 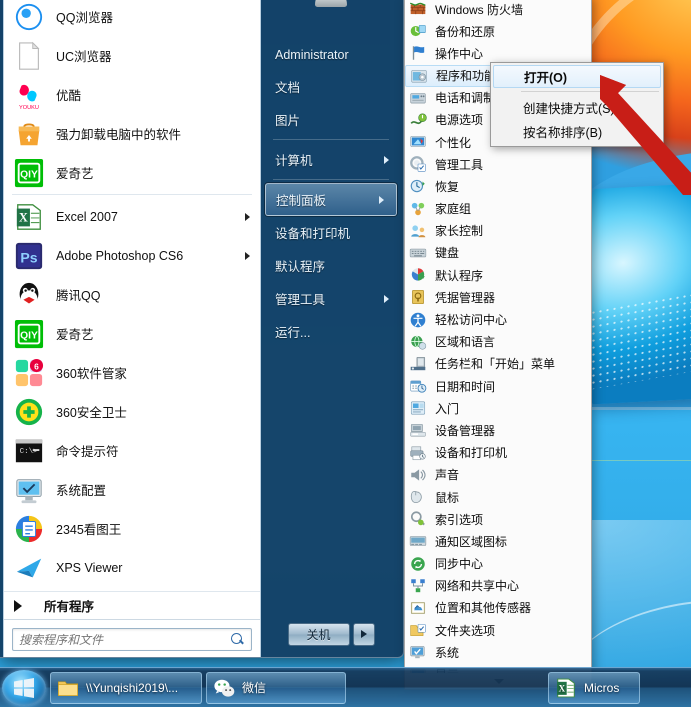 I want to click on device-manager-icon, so click(x=418, y=430).